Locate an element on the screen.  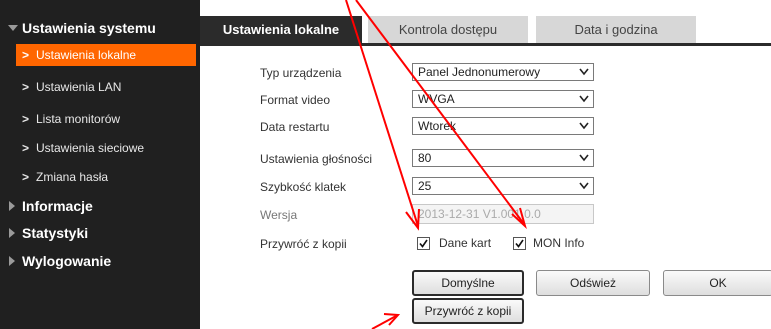
sidebar-item-monitor-list: > Lista monitorów is located at coordinates (106, 119).